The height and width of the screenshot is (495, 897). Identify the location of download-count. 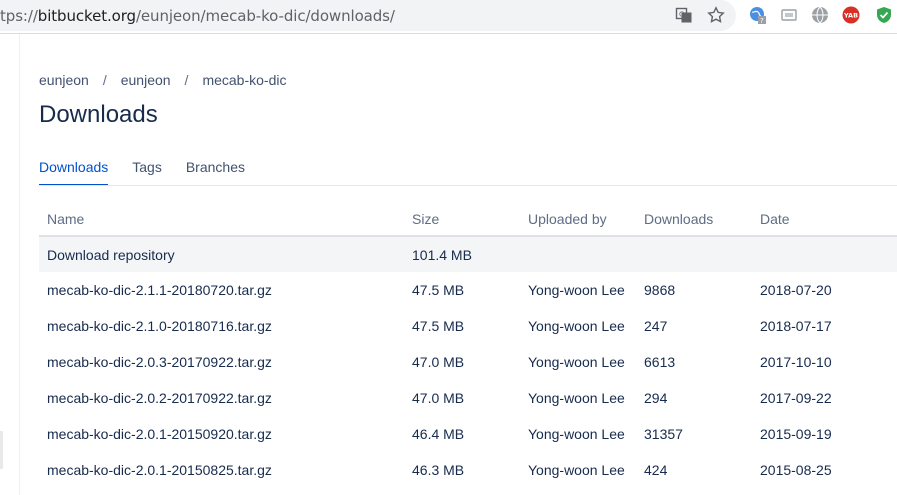
(694, 254).